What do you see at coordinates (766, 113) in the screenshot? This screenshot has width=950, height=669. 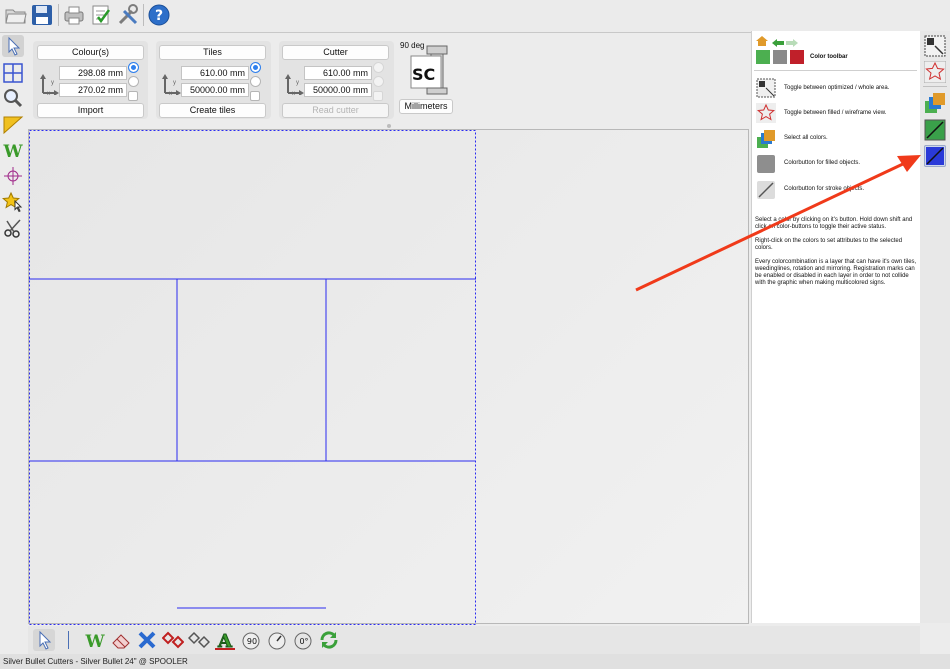 I see `star-wireframe-icon` at bounding box center [766, 113].